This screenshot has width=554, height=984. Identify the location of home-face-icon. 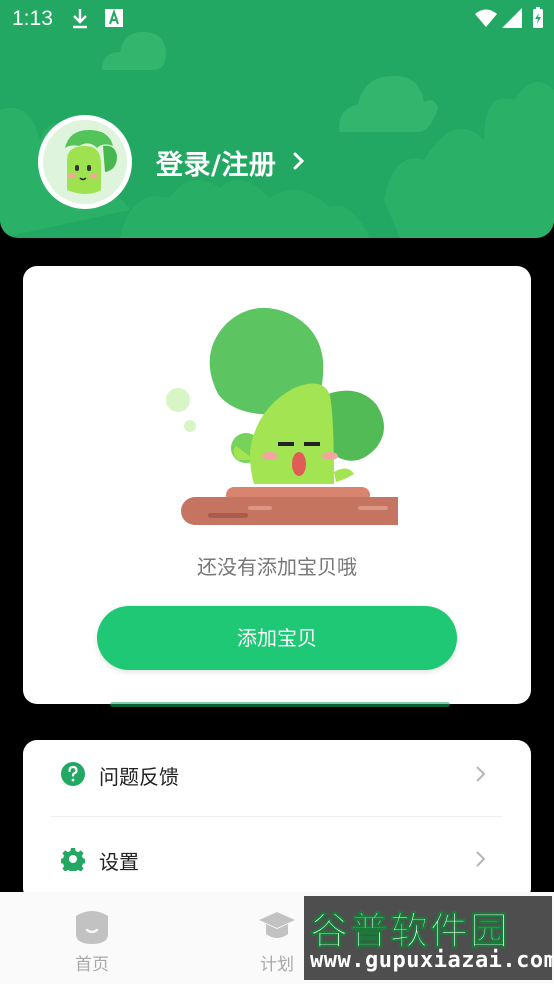
(92, 927).